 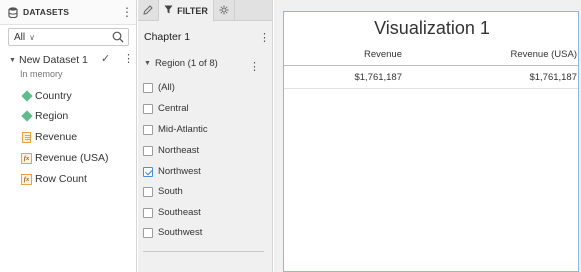 I want to click on tab-edit, so click(x=148, y=10).